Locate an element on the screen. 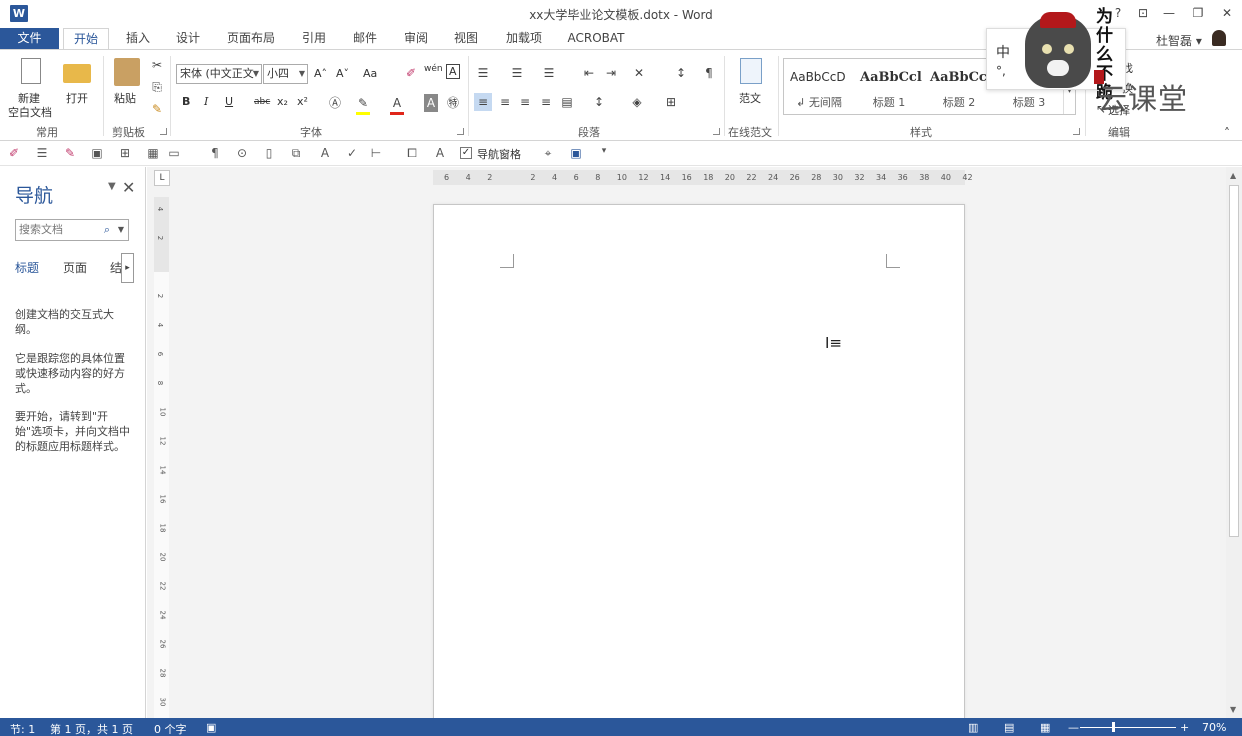 Image resolution: width=1242 pixels, height=736 pixels. search-input: 搜索文档 ⌕ ▼ is located at coordinates (72, 230).